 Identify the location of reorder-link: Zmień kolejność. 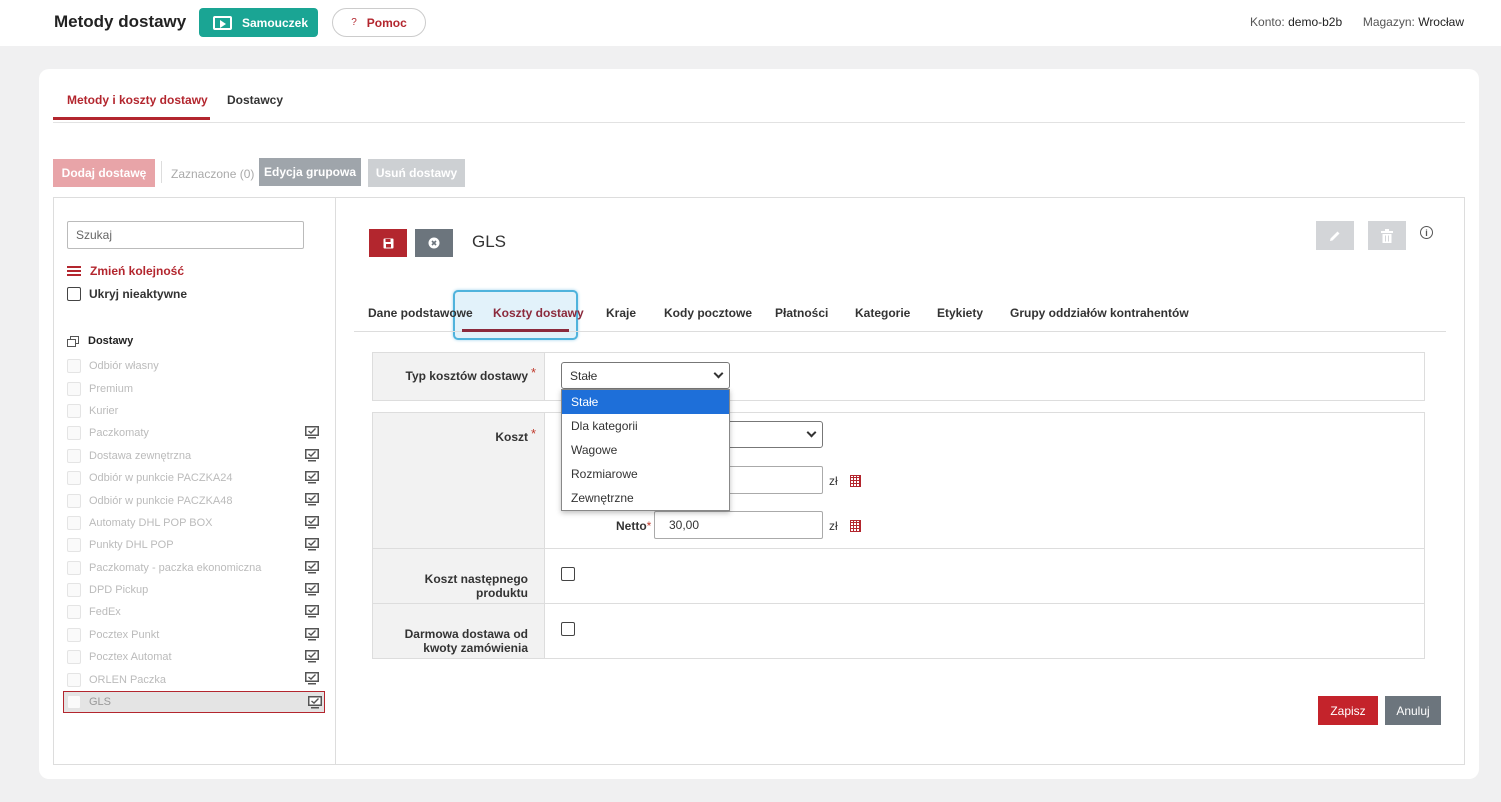
(125, 271).